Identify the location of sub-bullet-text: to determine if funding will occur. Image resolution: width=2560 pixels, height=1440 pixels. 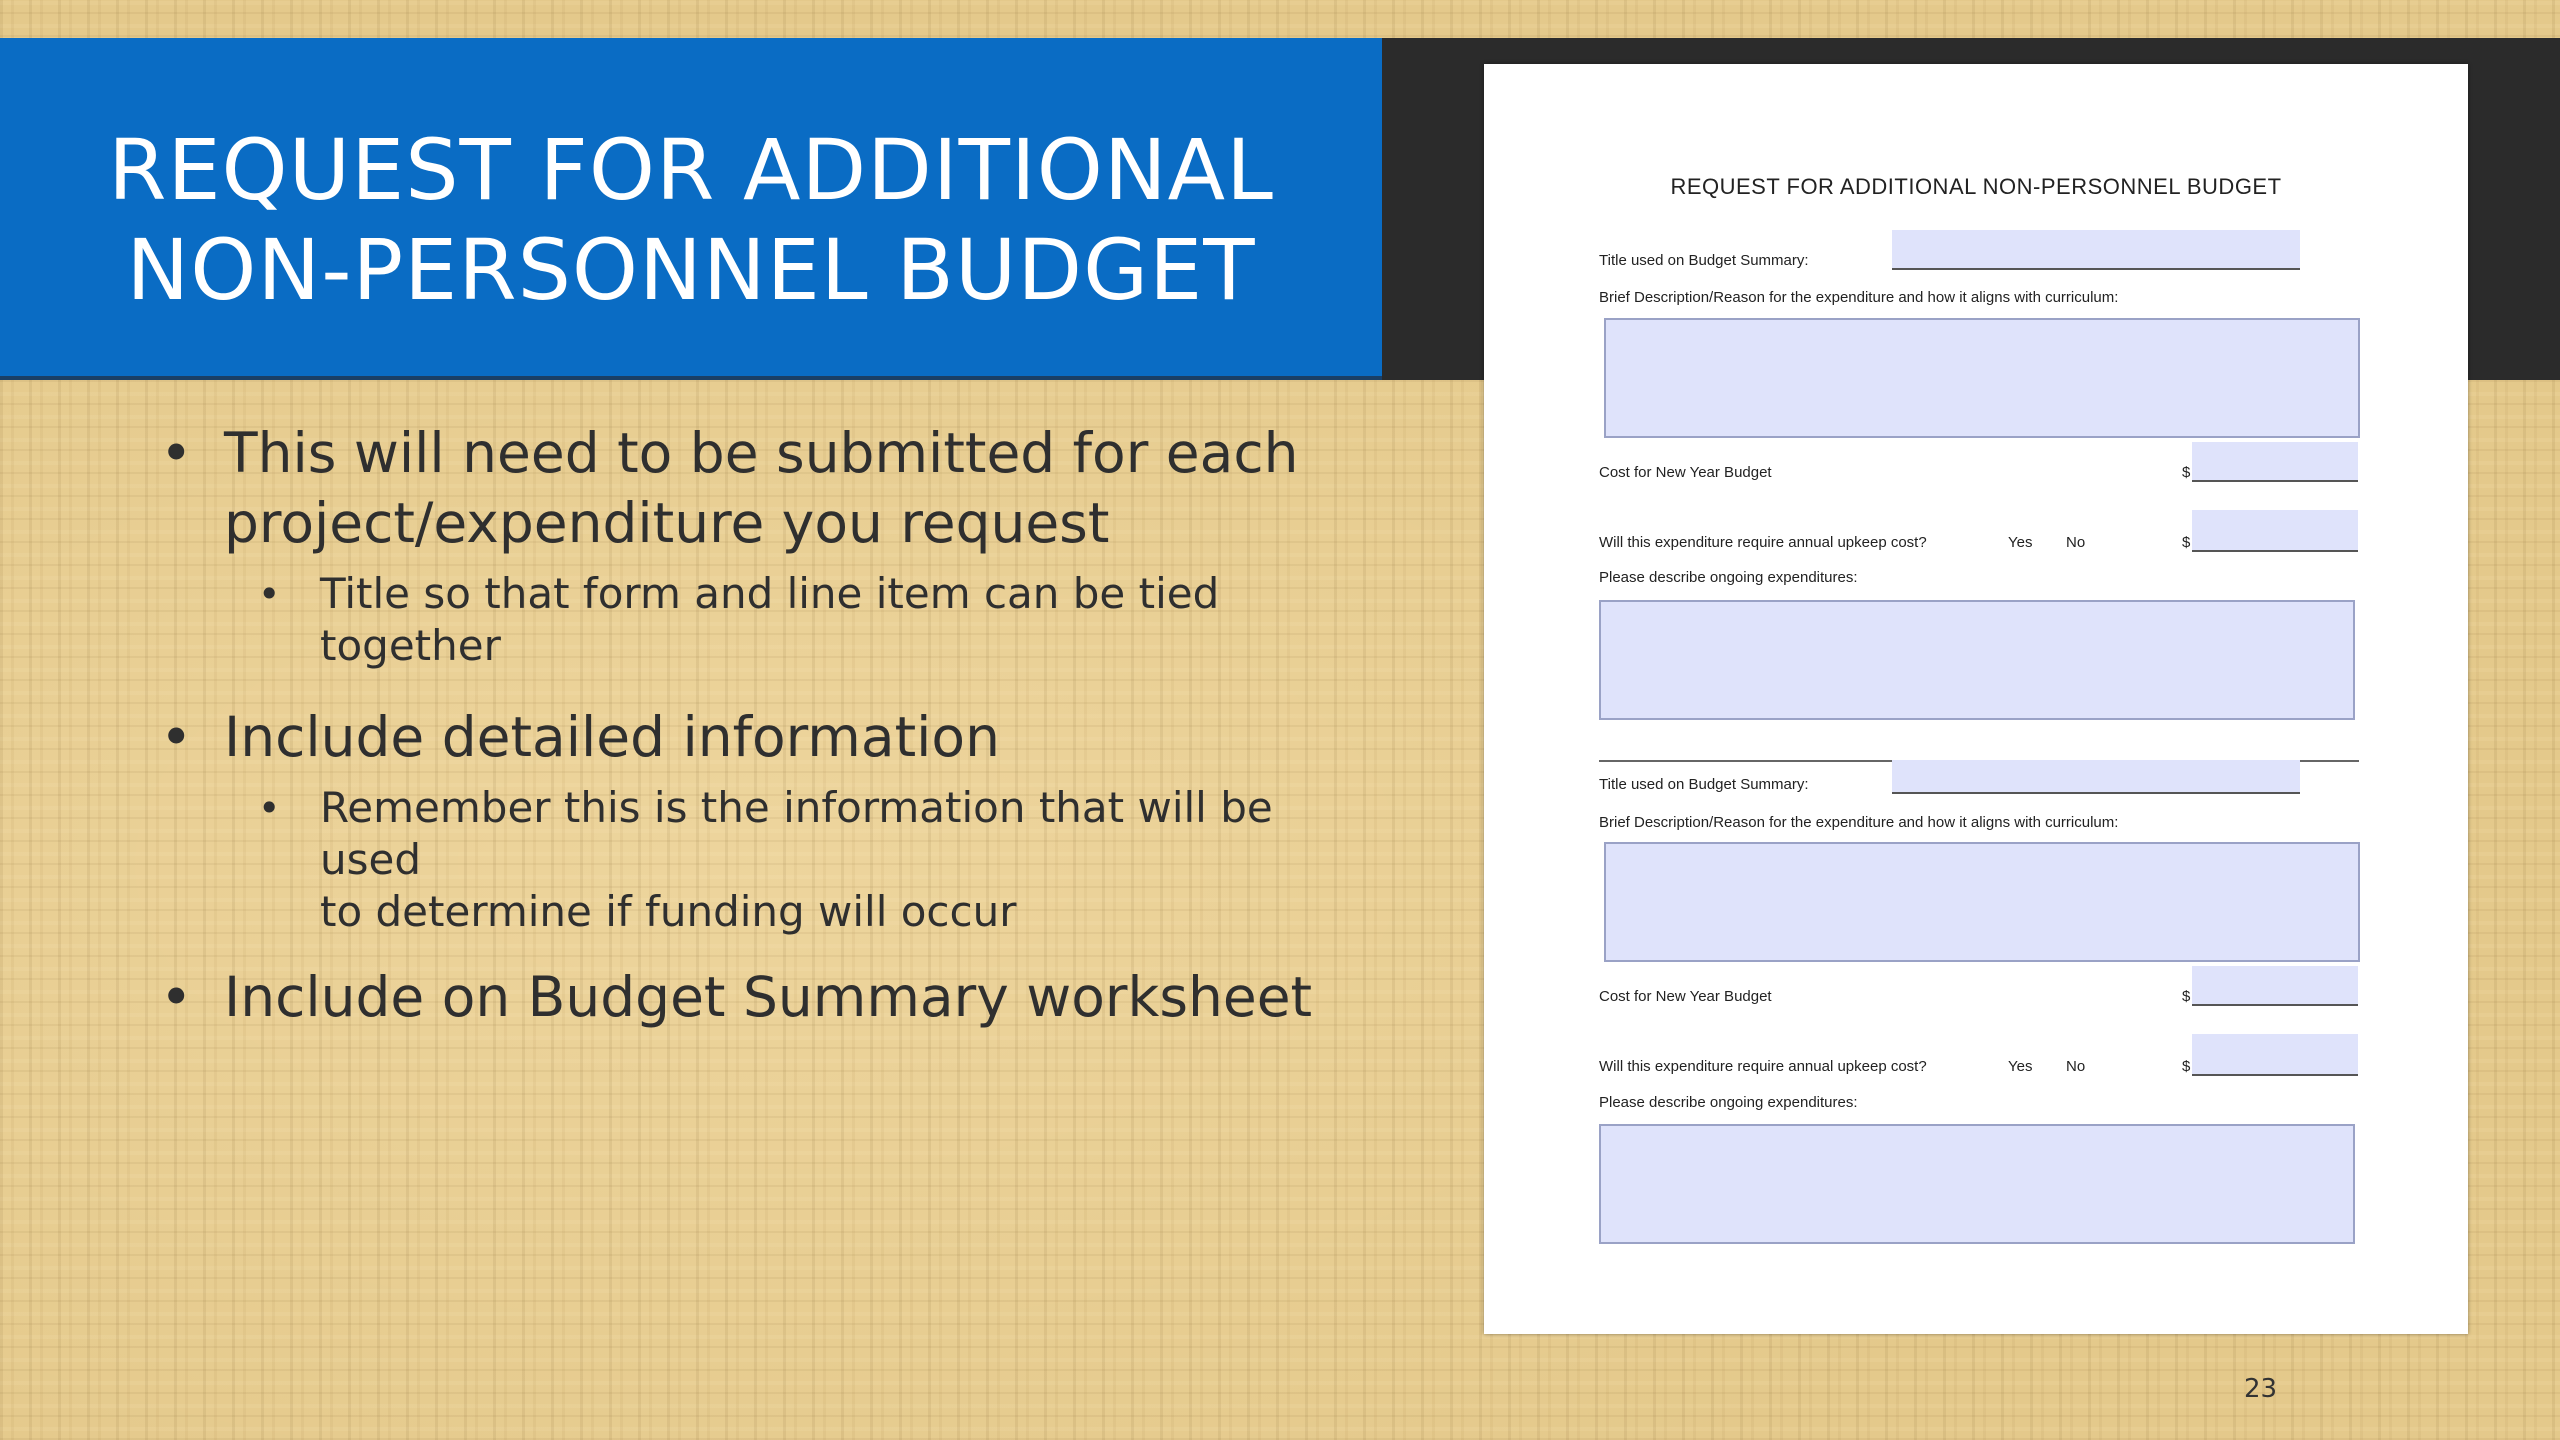
(668, 911).